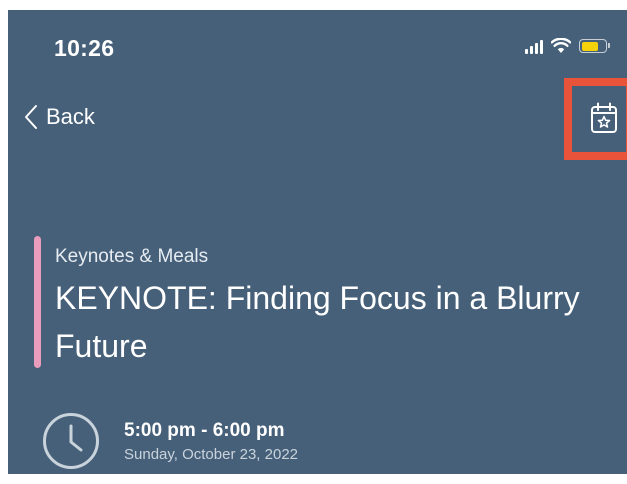  Describe the element at coordinates (31, 117) in the screenshot. I see `chevron-left-icon` at that location.